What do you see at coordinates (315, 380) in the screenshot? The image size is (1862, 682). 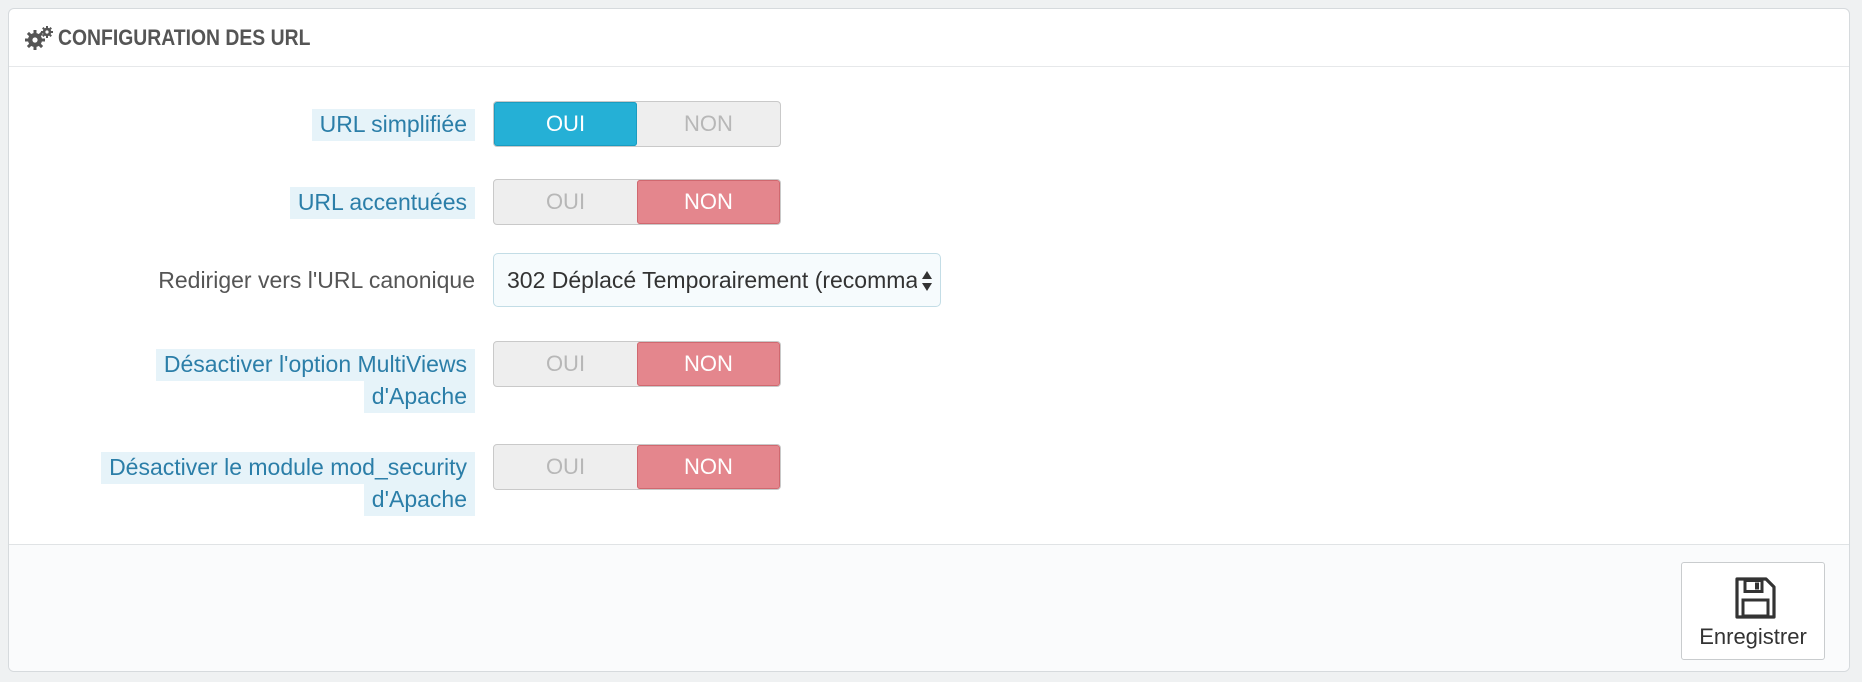 I see `label-multiviews: Désactiver l'option MultiViews d'Apache` at bounding box center [315, 380].